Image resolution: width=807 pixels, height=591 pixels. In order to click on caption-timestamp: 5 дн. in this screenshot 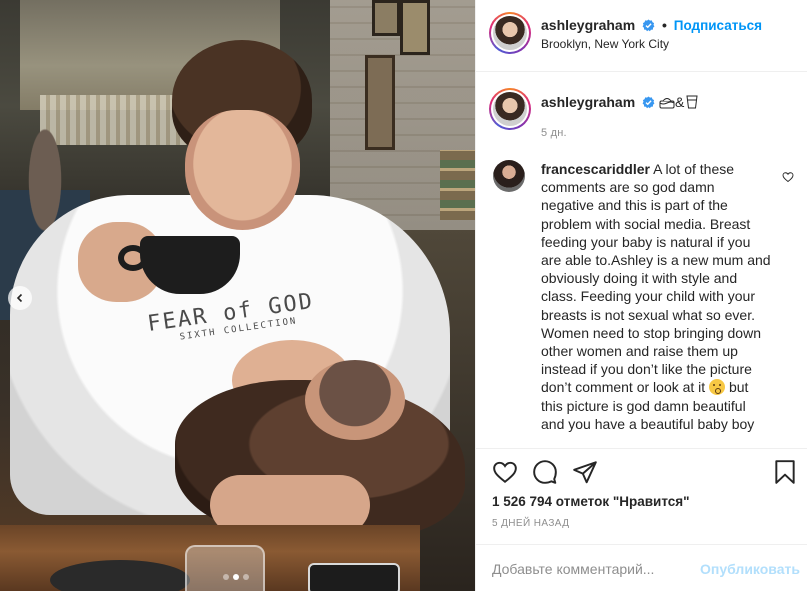, I will do `click(554, 133)`.